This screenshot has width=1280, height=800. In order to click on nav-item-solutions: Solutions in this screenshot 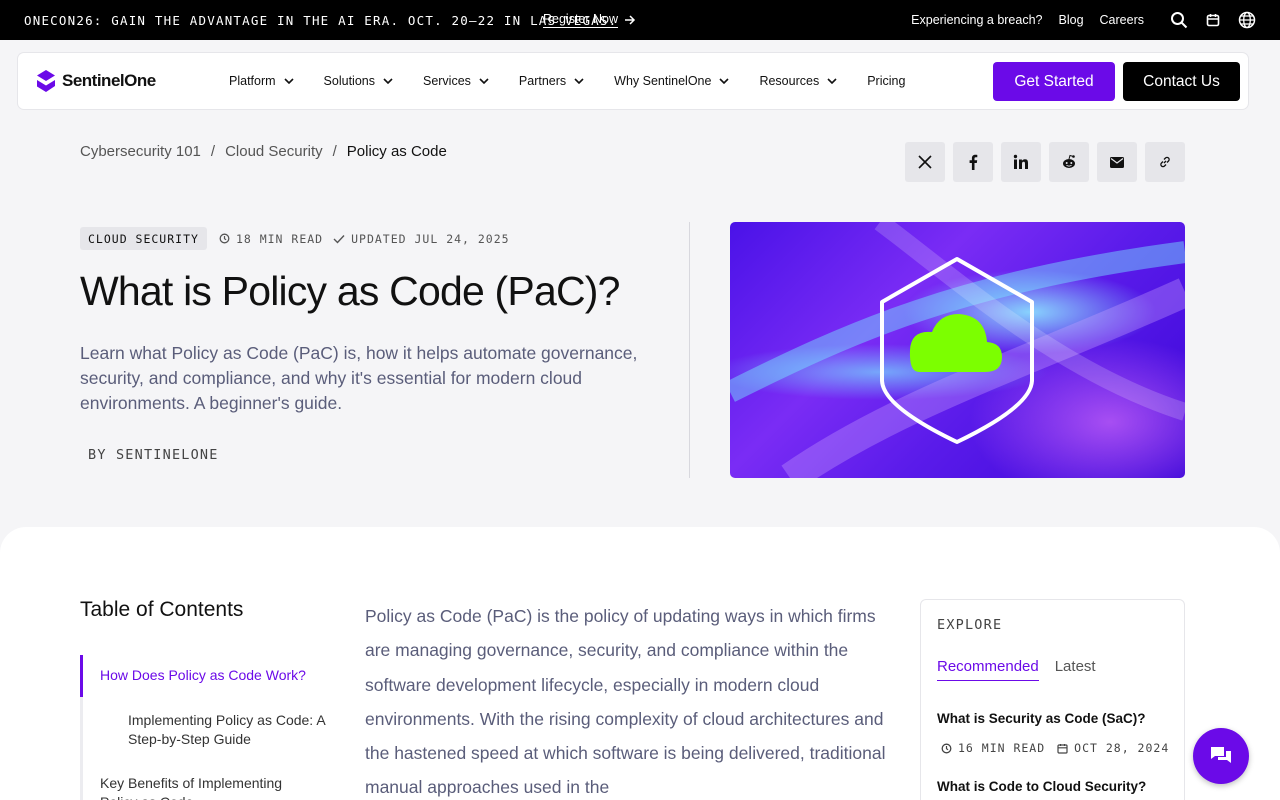, I will do `click(358, 81)`.